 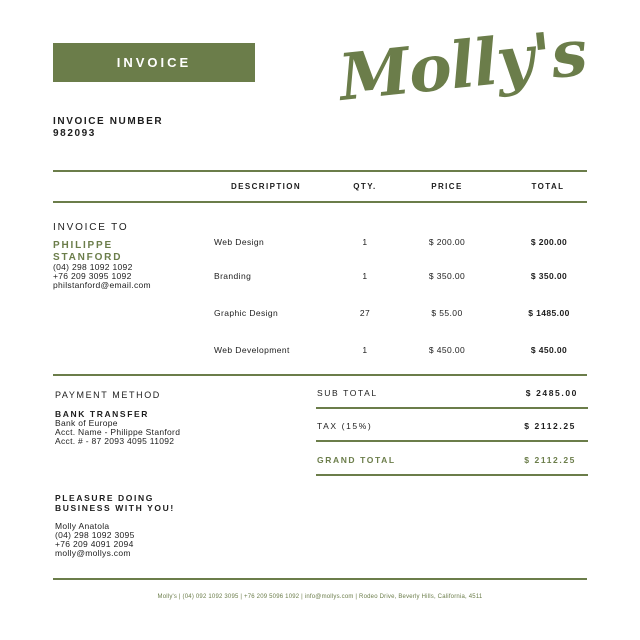 I want to click on row-price: $ 55.00, so click(x=447, y=313).